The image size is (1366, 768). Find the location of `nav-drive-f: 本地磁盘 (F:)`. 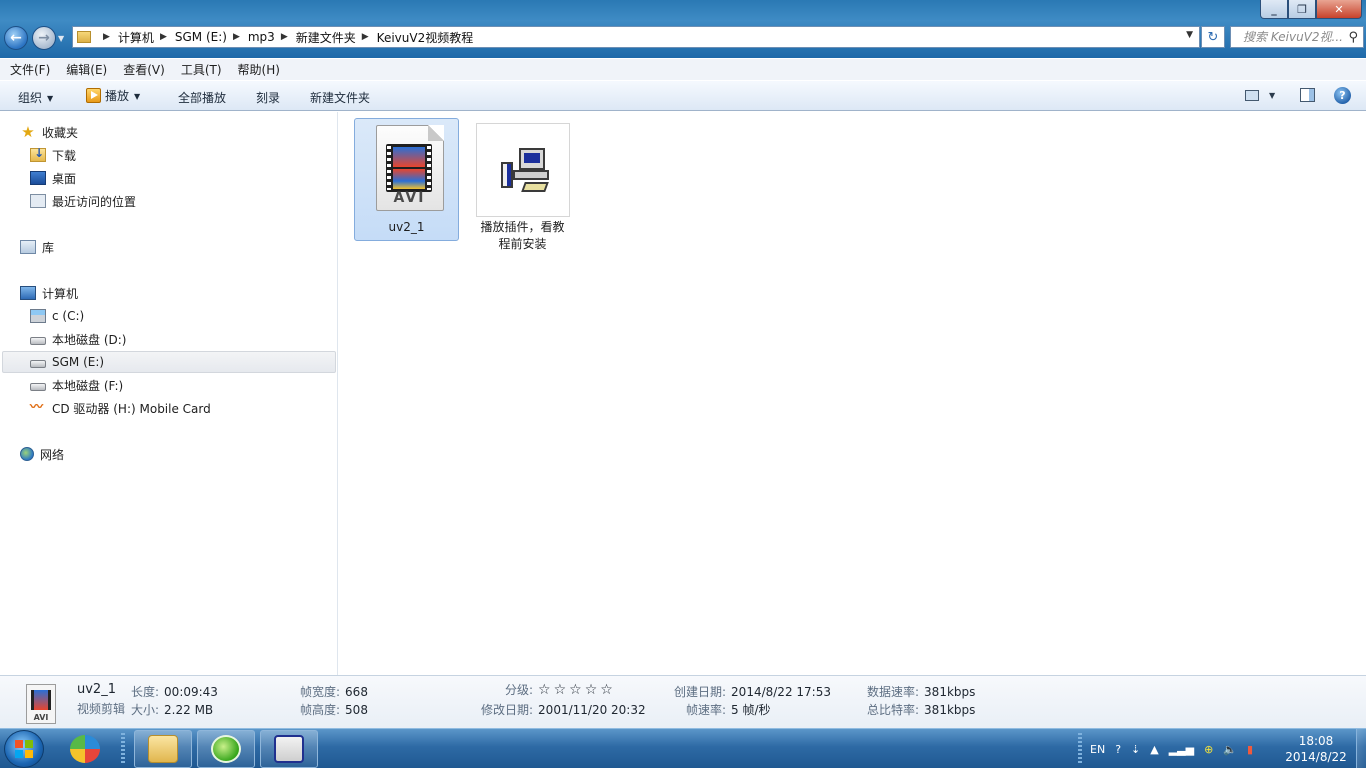

nav-drive-f: 本地磁盘 (F:) is located at coordinates (76, 385).